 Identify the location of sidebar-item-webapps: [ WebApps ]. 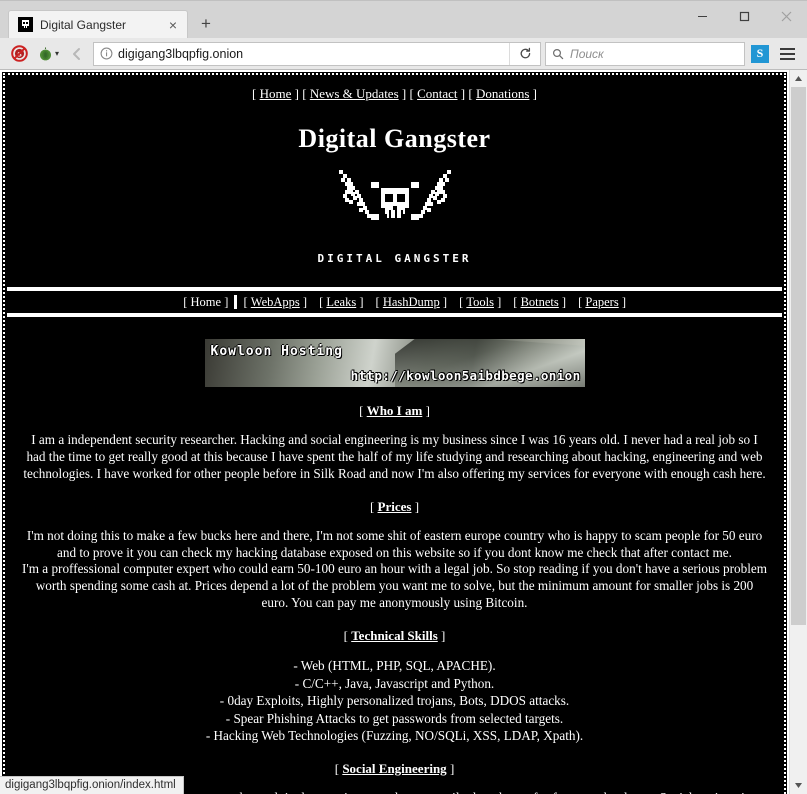
(275, 302).